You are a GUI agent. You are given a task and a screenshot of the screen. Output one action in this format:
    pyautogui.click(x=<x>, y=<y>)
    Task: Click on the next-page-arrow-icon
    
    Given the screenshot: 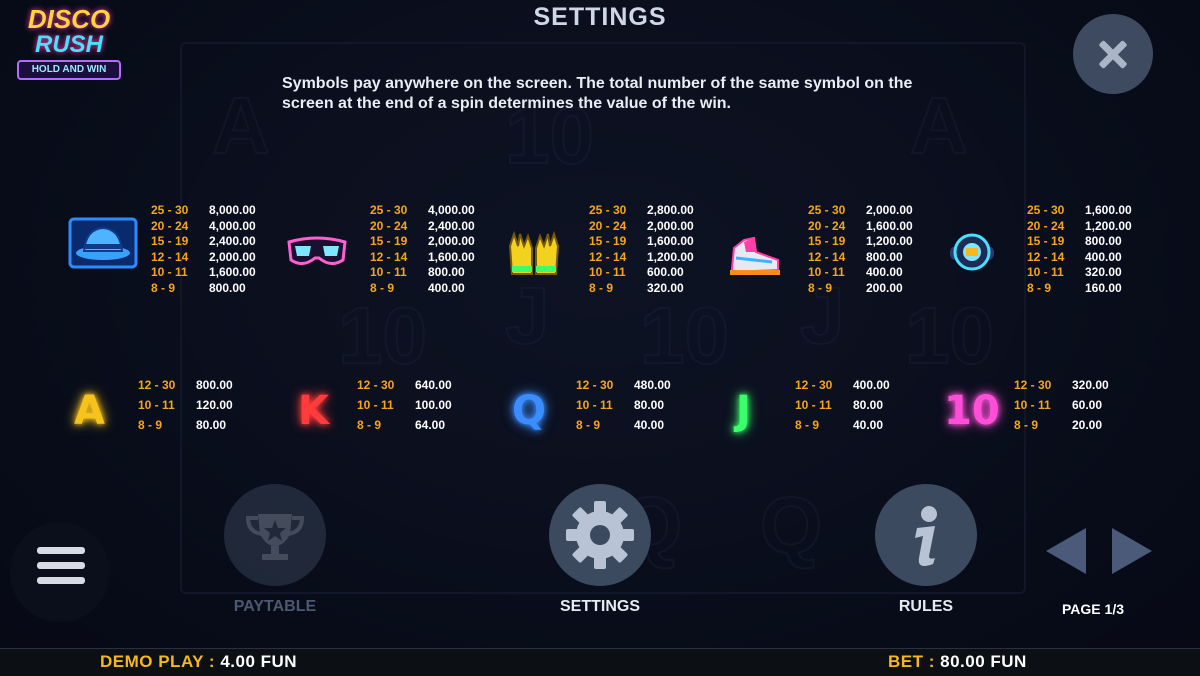 What is the action you would take?
    pyautogui.click(x=1132, y=551)
    